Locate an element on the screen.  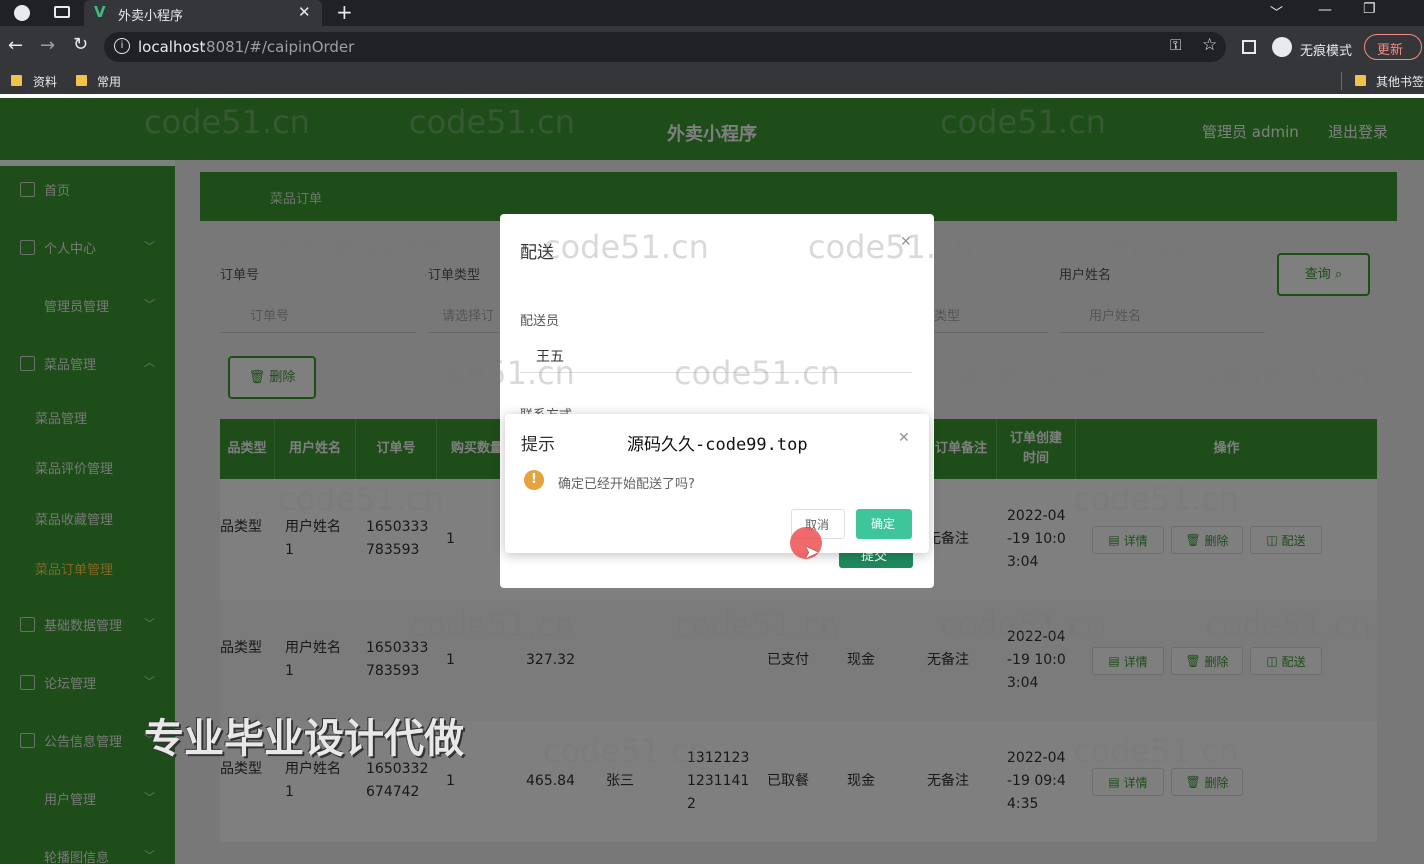
tab-close-icon: ✕ is located at coordinates (304, 12).